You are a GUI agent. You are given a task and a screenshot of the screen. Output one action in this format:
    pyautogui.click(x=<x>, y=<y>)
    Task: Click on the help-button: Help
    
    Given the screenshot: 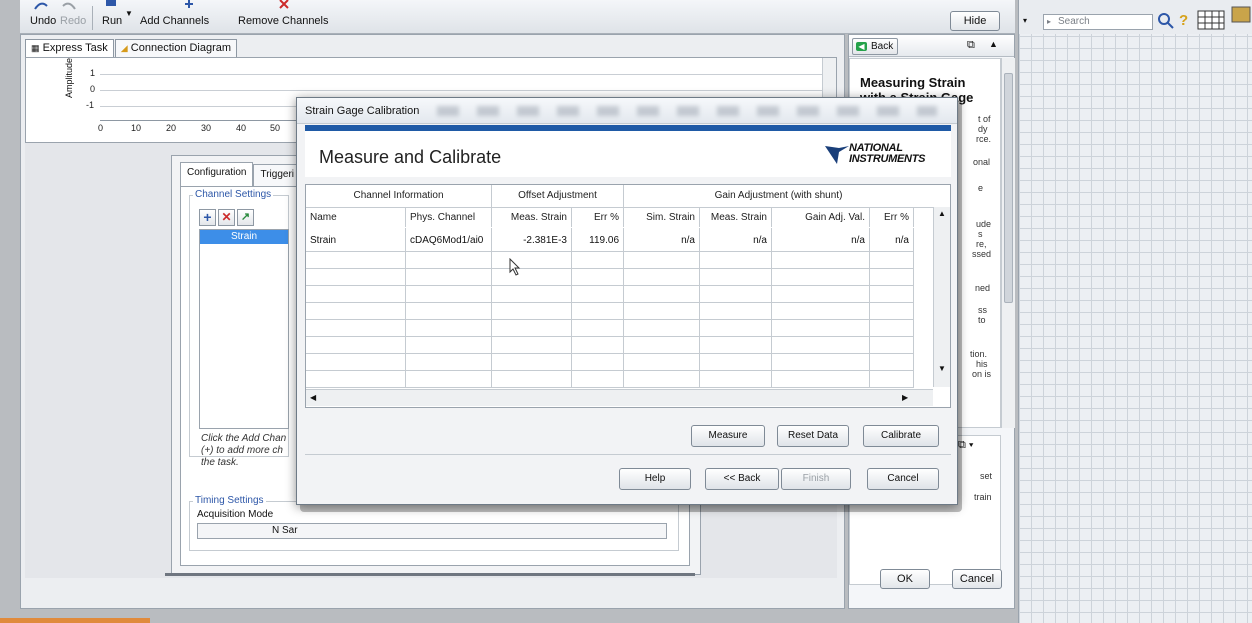 What is the action you would take?
    pyautogui.click(x=655, y=479)
    